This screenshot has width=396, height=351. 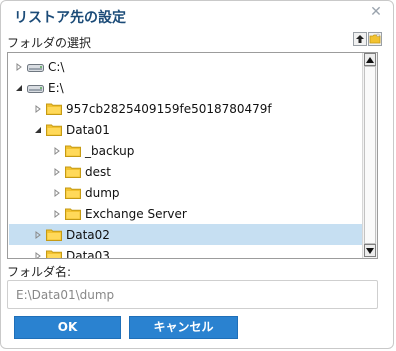 What do you see at coordinates (370, 59) in the screenshot?
I see `scroll-up-button` at bounding box center [370, 59].